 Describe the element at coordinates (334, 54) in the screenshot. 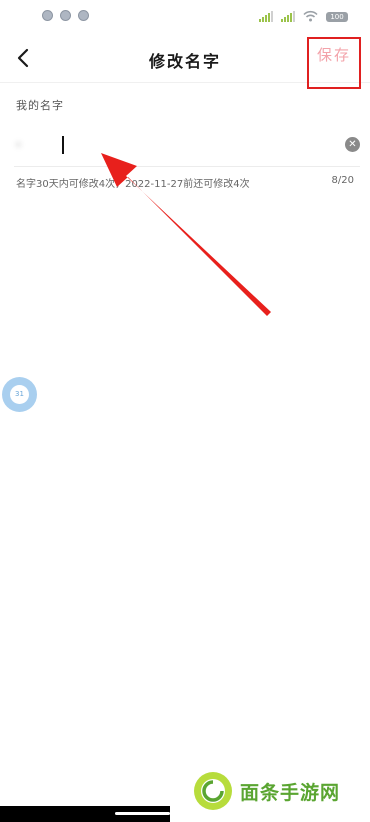

I see `save-button: 保存` at that location.